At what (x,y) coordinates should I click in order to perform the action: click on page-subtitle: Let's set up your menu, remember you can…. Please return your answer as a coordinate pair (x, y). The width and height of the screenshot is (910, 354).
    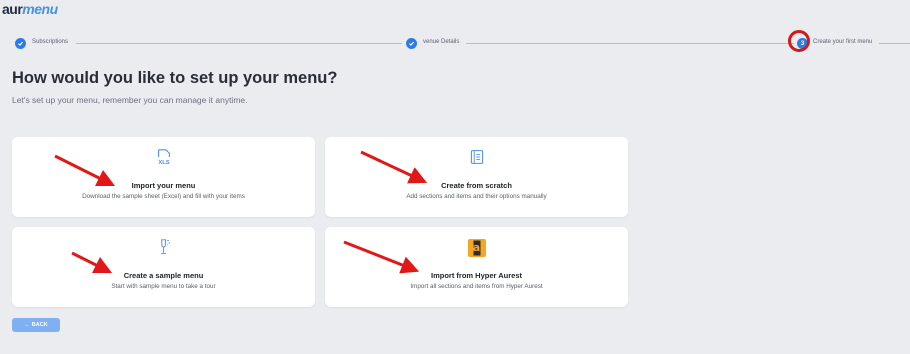
    Looking at the image, I should click on (130, 100).